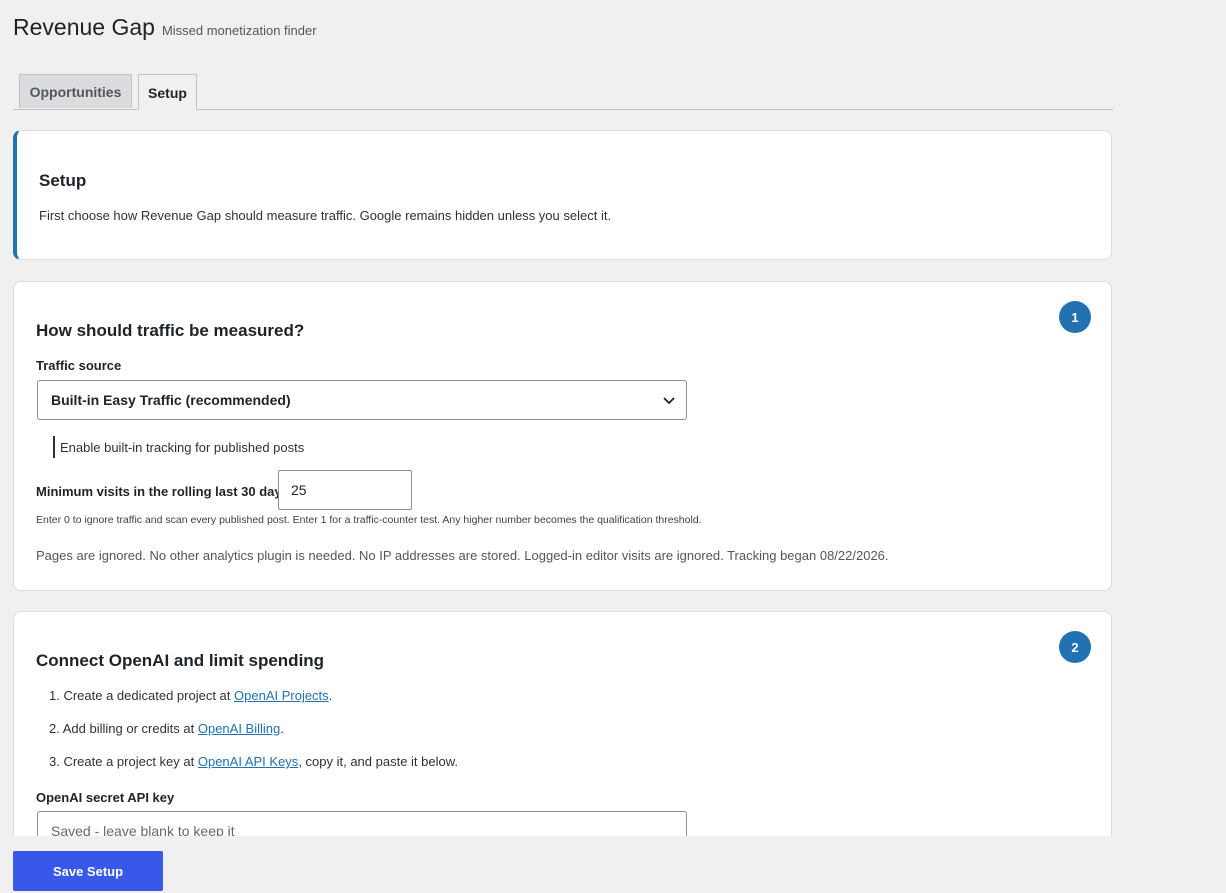  What do you see at coordinates (170, 330) in the screenshot?
I see `step-title: How should traffic be measured?` at bounding box center [170, 330].